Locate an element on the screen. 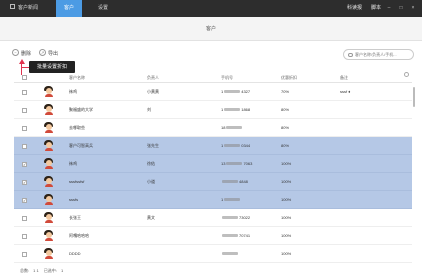 The height and width of the screenshot is (280, 422). table-row: DDDD 100% is located at coordinates (213, 254).